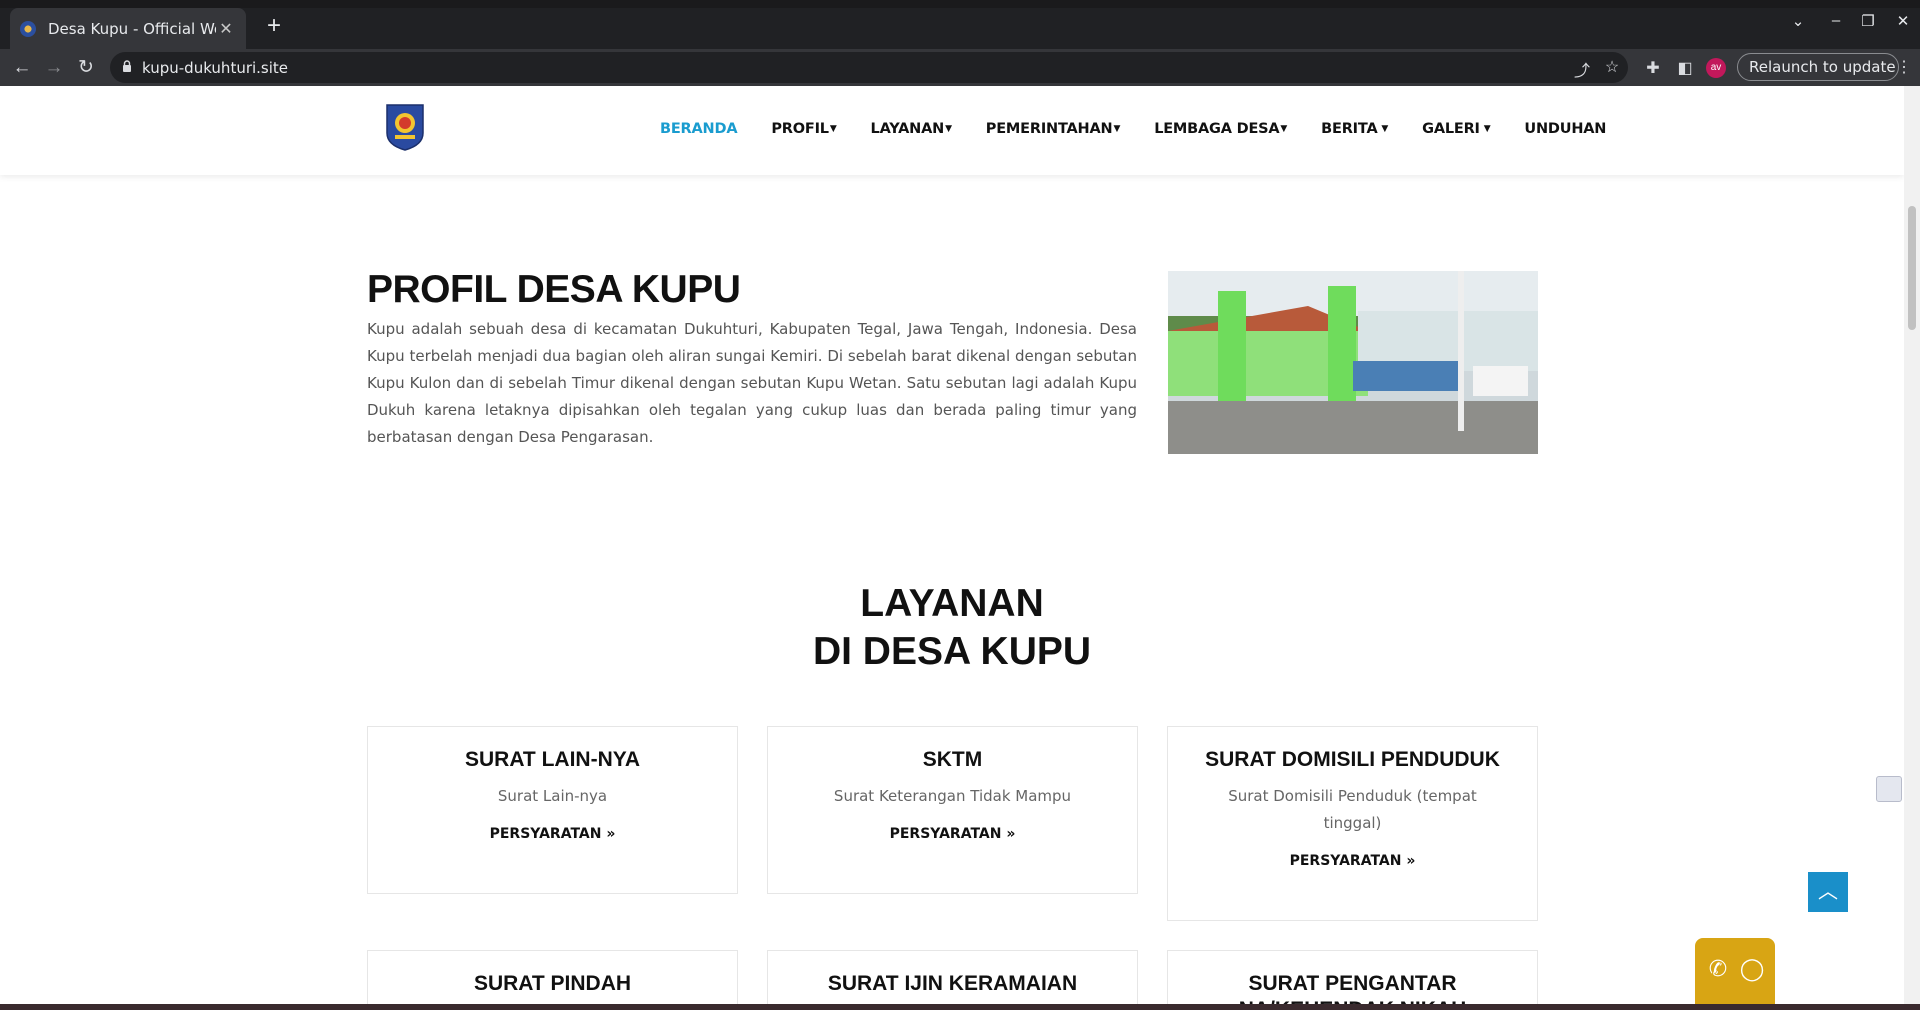 The width and height of the screenshot is (1920, 1010). I want to click on village-logo-icon, so click(405, 127).